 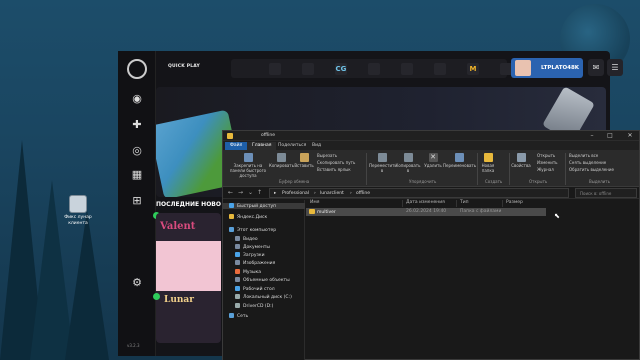 I want to click on sidebar-item: Сеть, so click(x=238, y=316).